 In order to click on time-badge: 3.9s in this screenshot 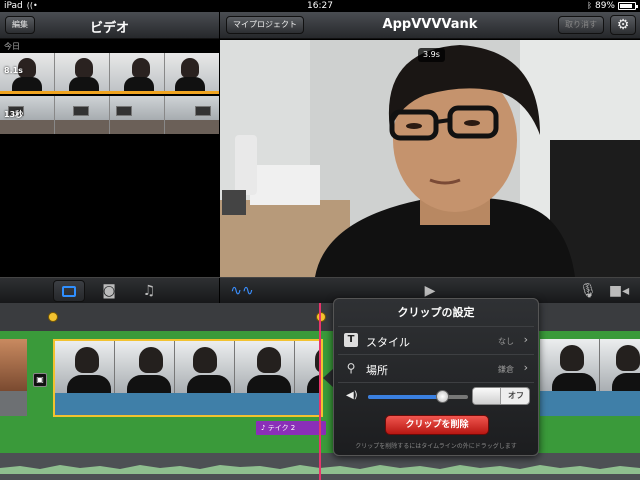, I will do `click(431, 55)`.